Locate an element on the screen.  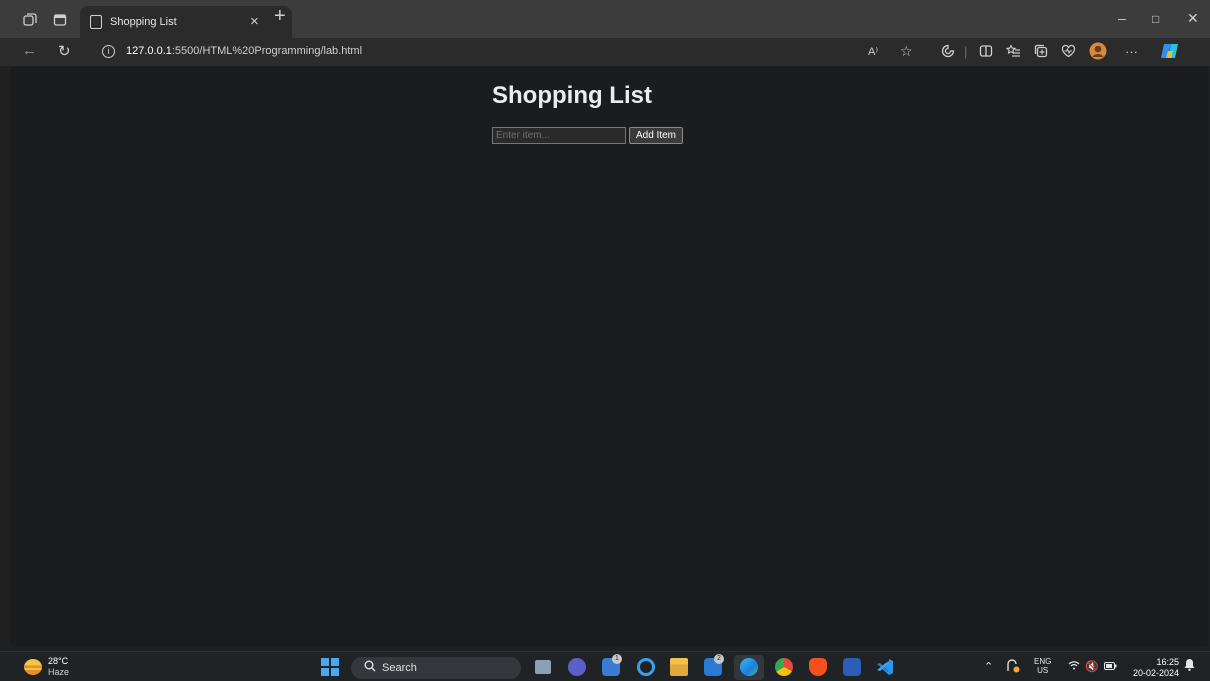
mail-badge: 2 is located at coordinates (719, 659).